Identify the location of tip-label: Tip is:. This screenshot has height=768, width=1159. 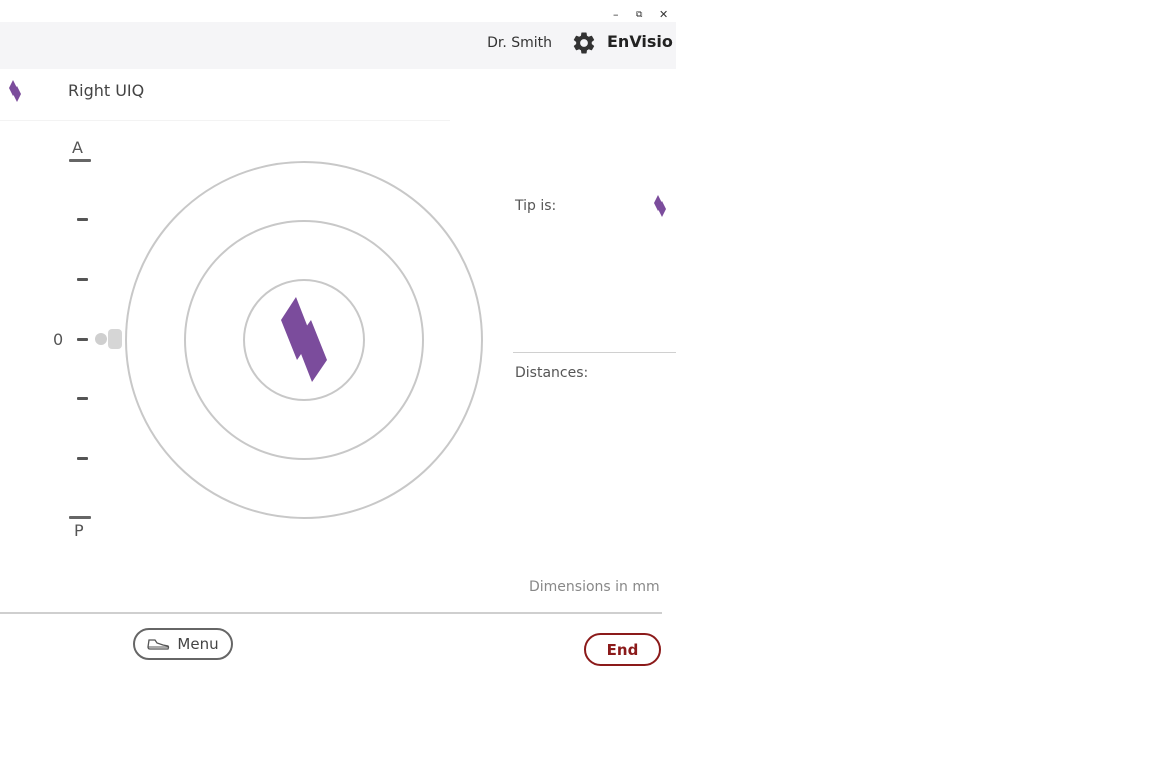
(536, 206).